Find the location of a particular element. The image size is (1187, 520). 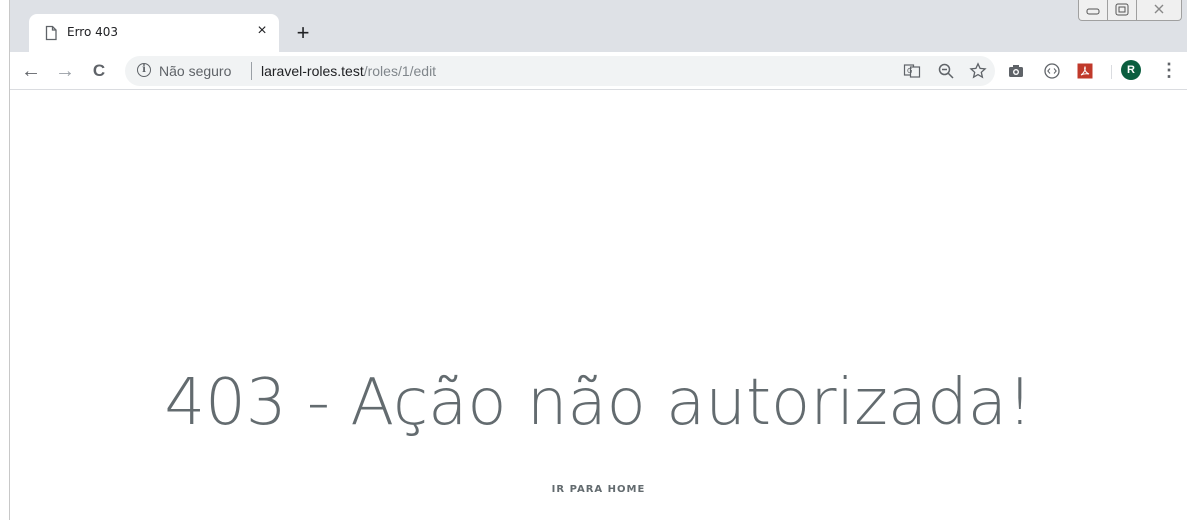

security-label: Não seguro is located at coordinates (195, 71).